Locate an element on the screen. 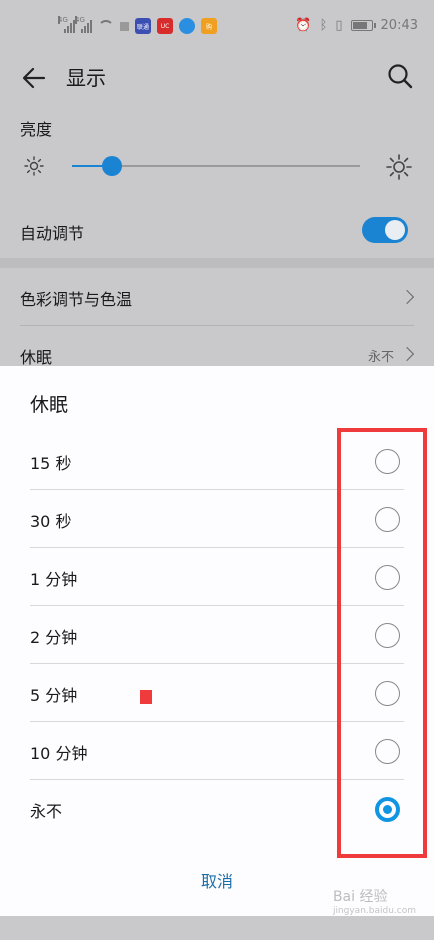 This screenshot has width=434, height=940. sleep-option-30s: 30 秒 is located at coordinates (217, 519).